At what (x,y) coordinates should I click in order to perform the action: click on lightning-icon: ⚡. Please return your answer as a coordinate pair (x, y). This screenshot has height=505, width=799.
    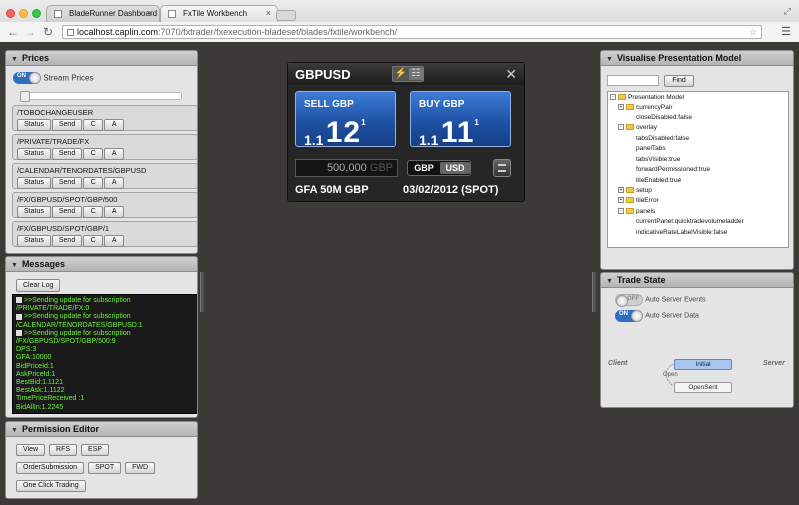
    Looking at the image, I should click on (401, 74).